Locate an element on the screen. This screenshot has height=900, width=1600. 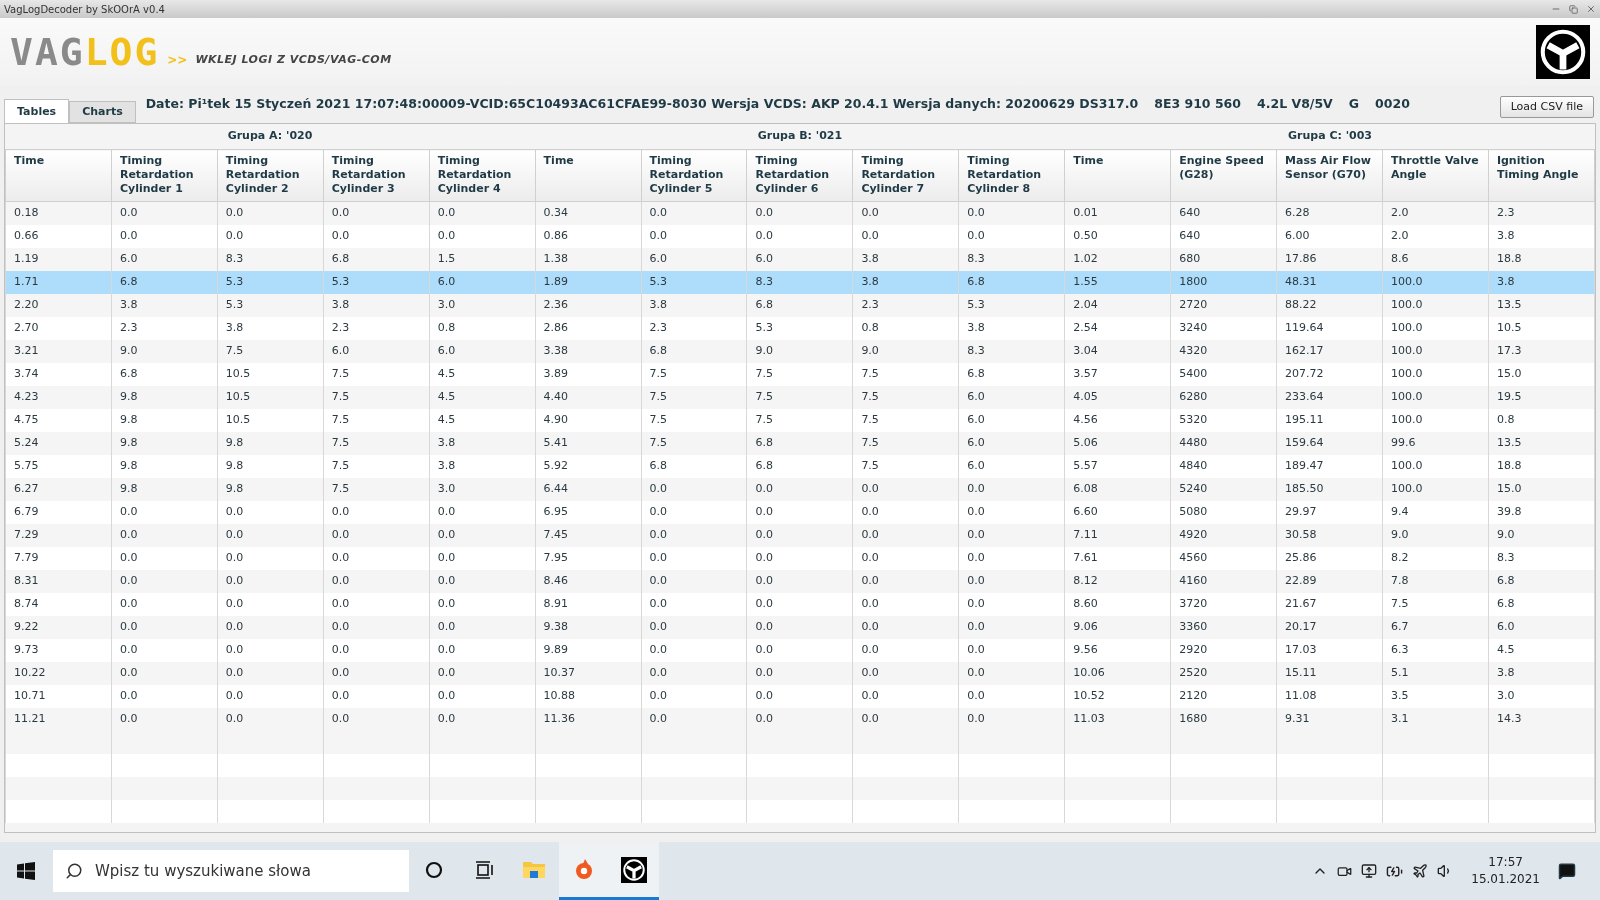
table-row: 8.31 0.0 0.0 0.0 0.0 8.46 0.0 0.0 0.0 0.0 8.12 4160 22.89 7.8 6.8 is located at coordinates (800, 581).